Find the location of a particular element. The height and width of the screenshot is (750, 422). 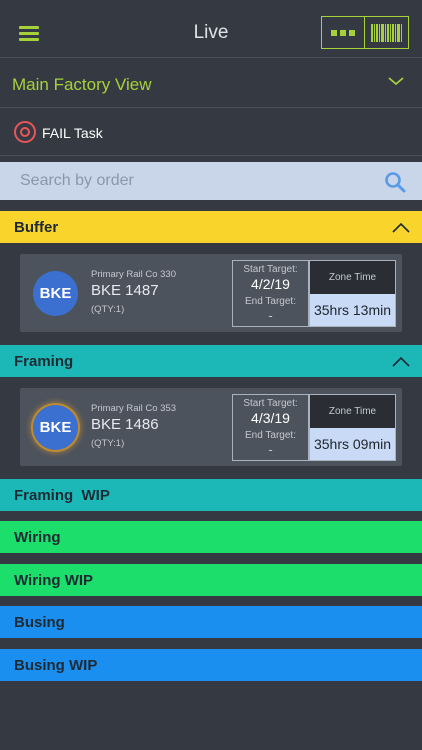

section-label: Framing WIP is located at coordinates (62, 495).